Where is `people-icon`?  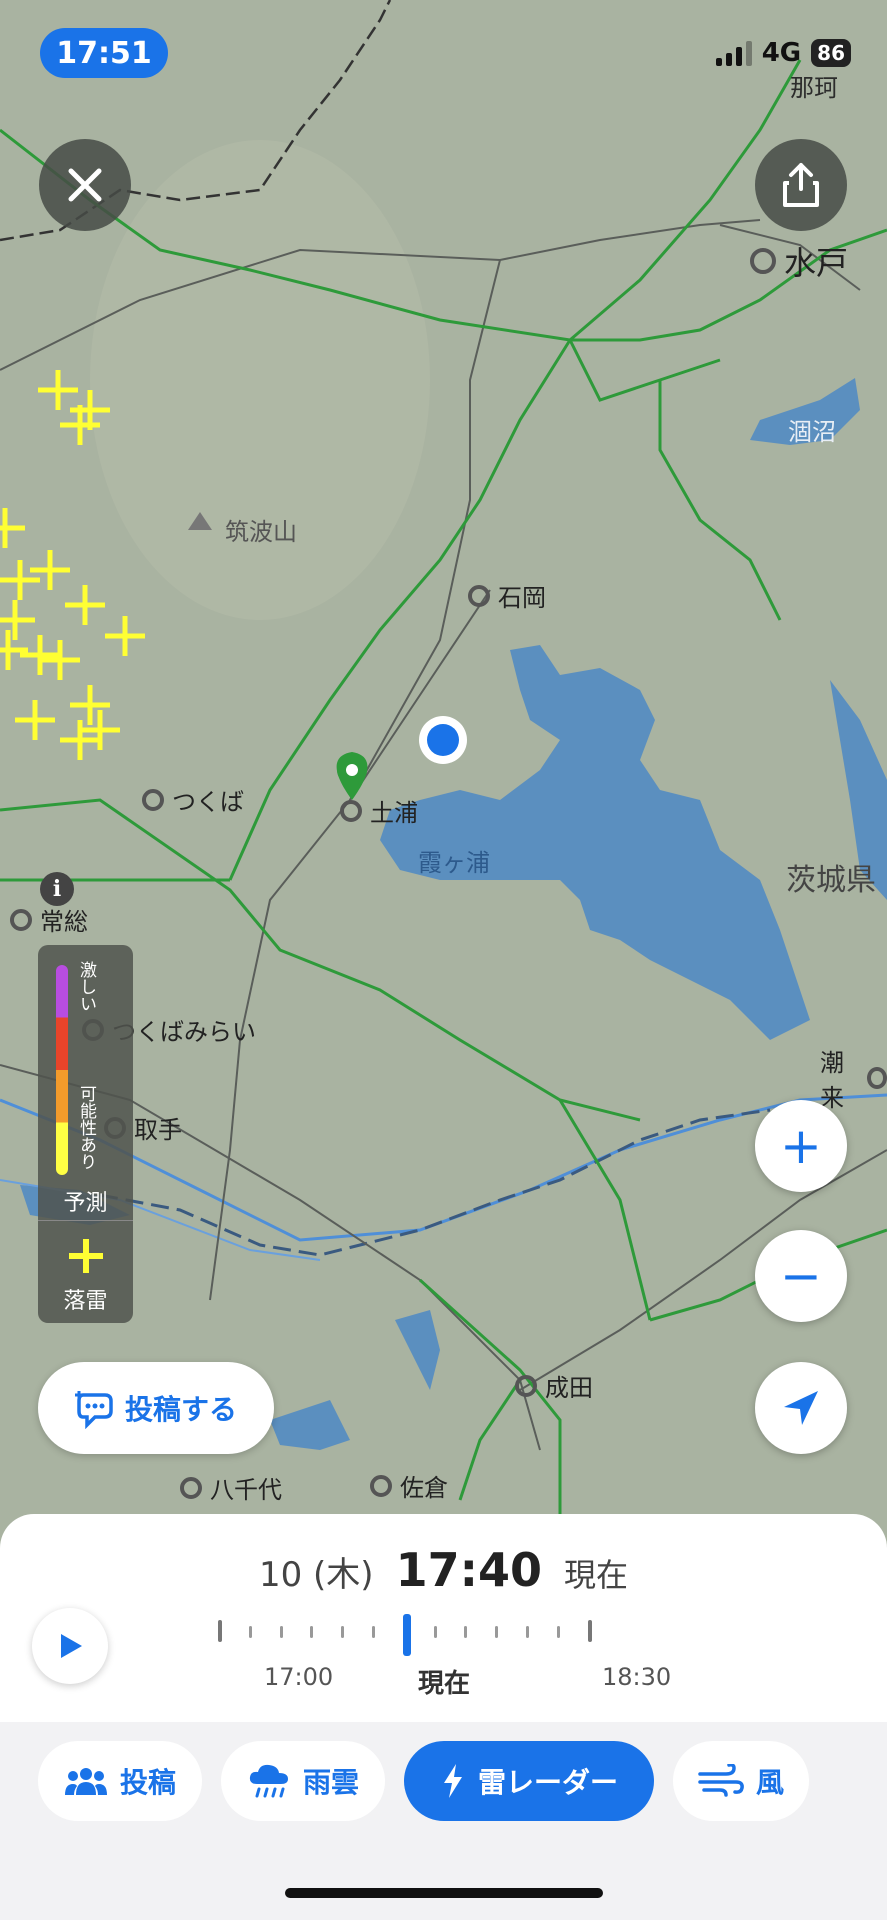 people-icon is located at coordinates (85, 1781).